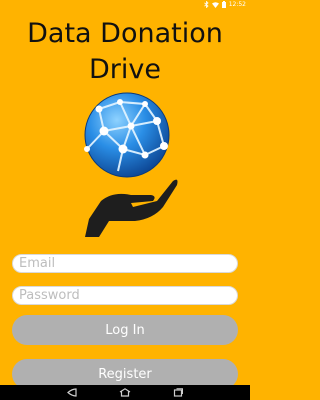  What do you see at coordinates (72, 392) in the screenshot?
I see `back-icon` at bounding box center [72, 392].